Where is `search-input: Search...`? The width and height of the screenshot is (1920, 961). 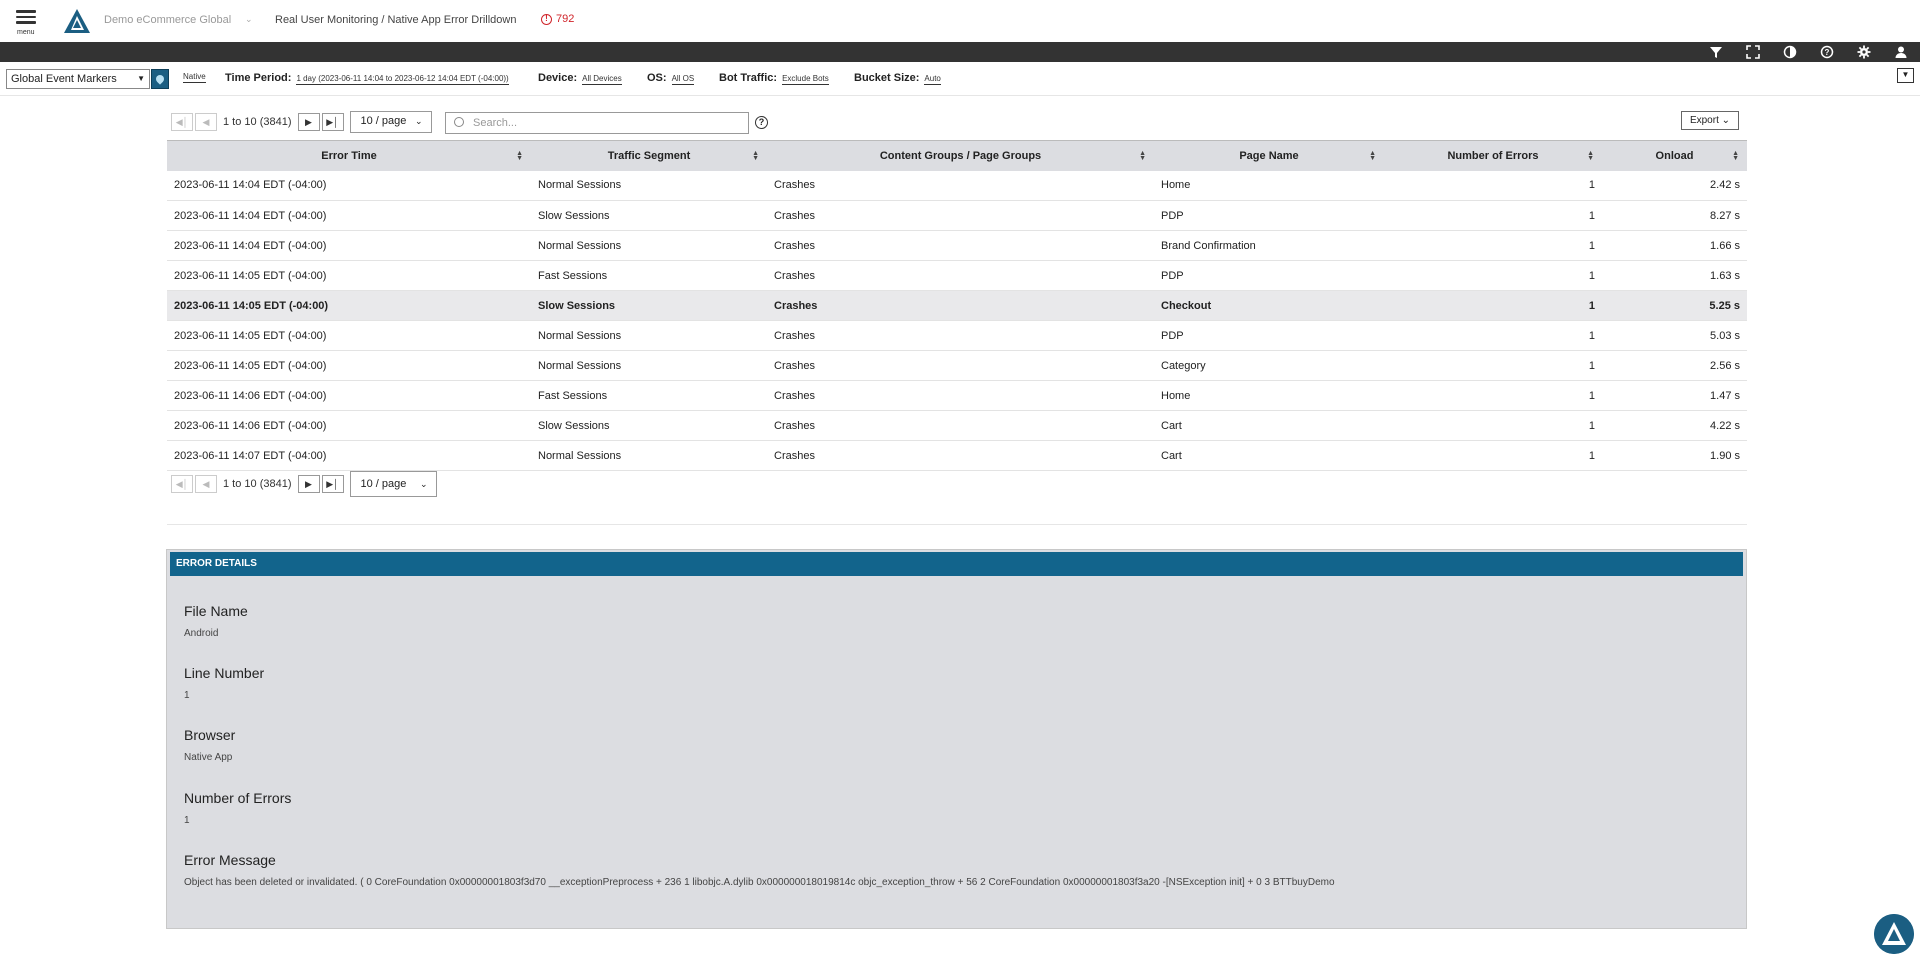
search-input: Search... is located at coordinates (597, 123).